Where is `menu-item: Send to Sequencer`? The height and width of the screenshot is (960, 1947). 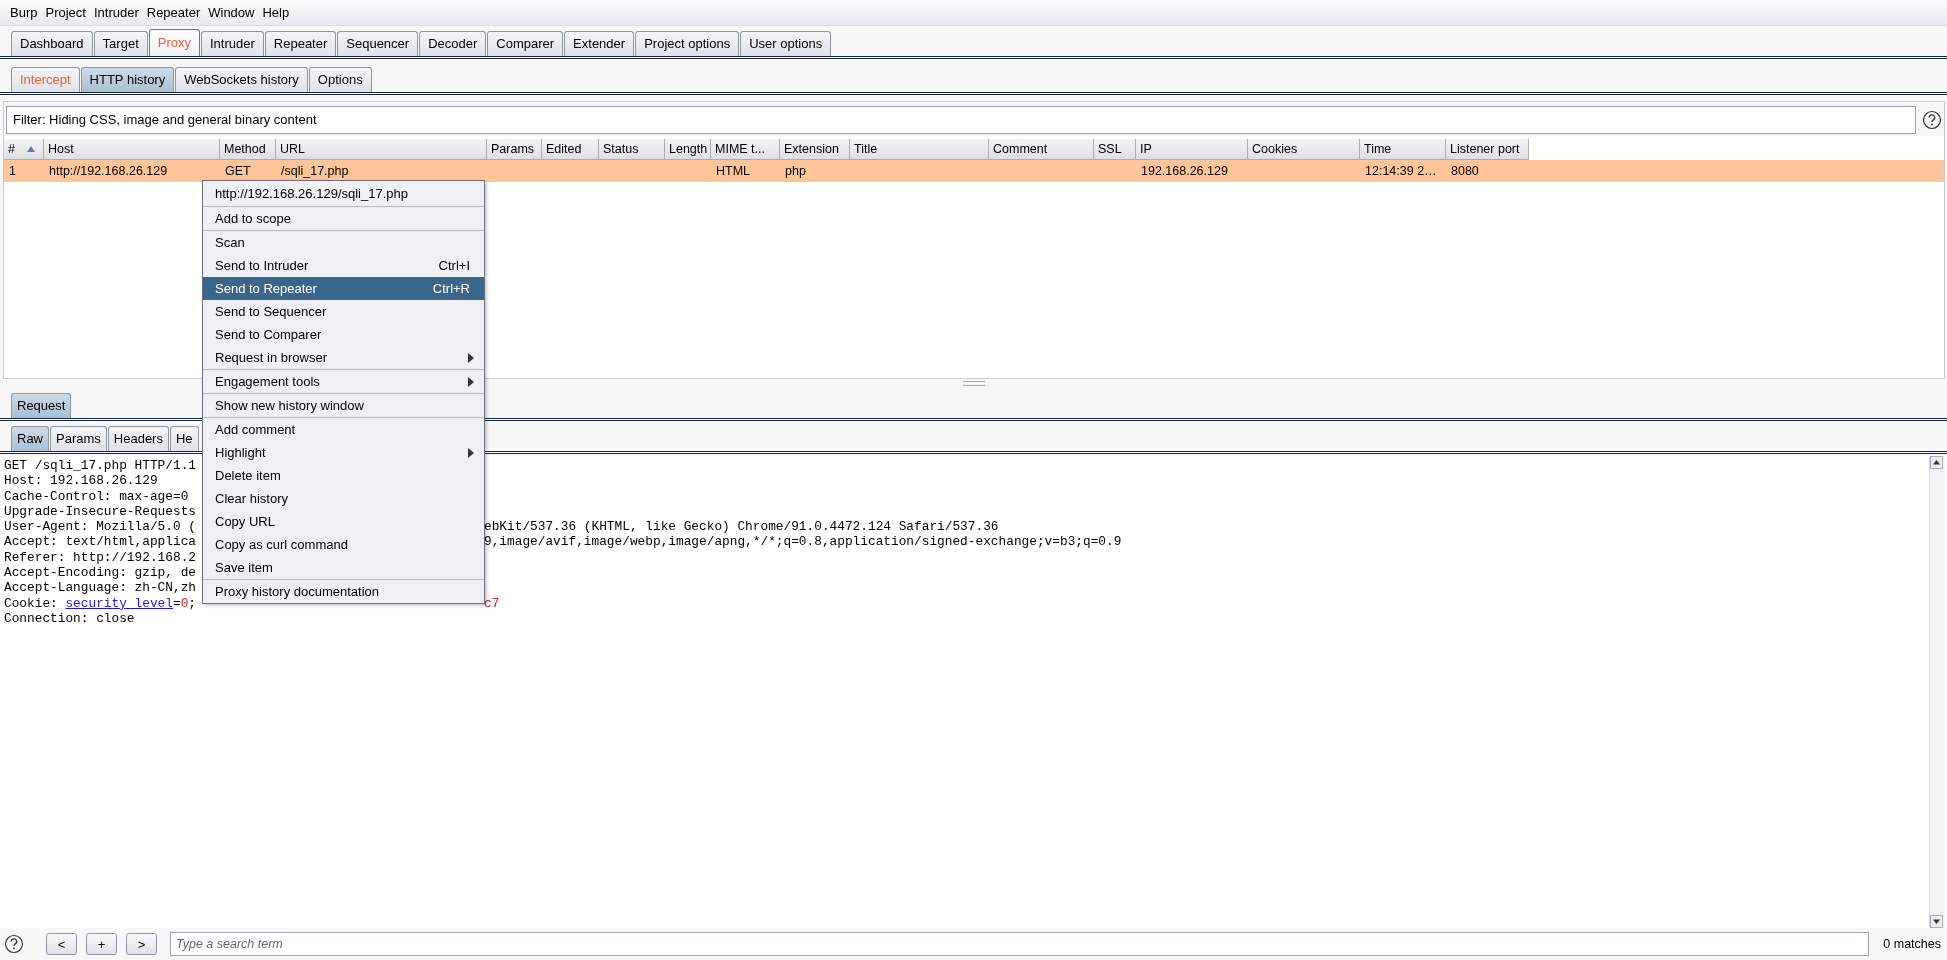
menu-item: Send to Sequencer is located at coordinates (343, 311).